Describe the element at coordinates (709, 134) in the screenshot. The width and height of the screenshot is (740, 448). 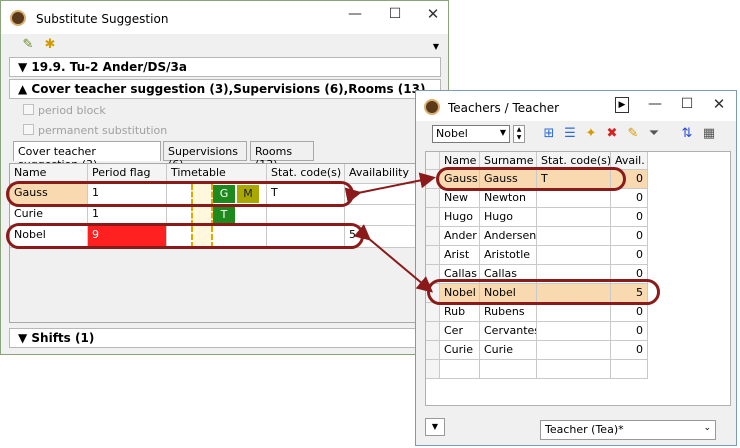
I see `columns-icon: ▦` at that location.